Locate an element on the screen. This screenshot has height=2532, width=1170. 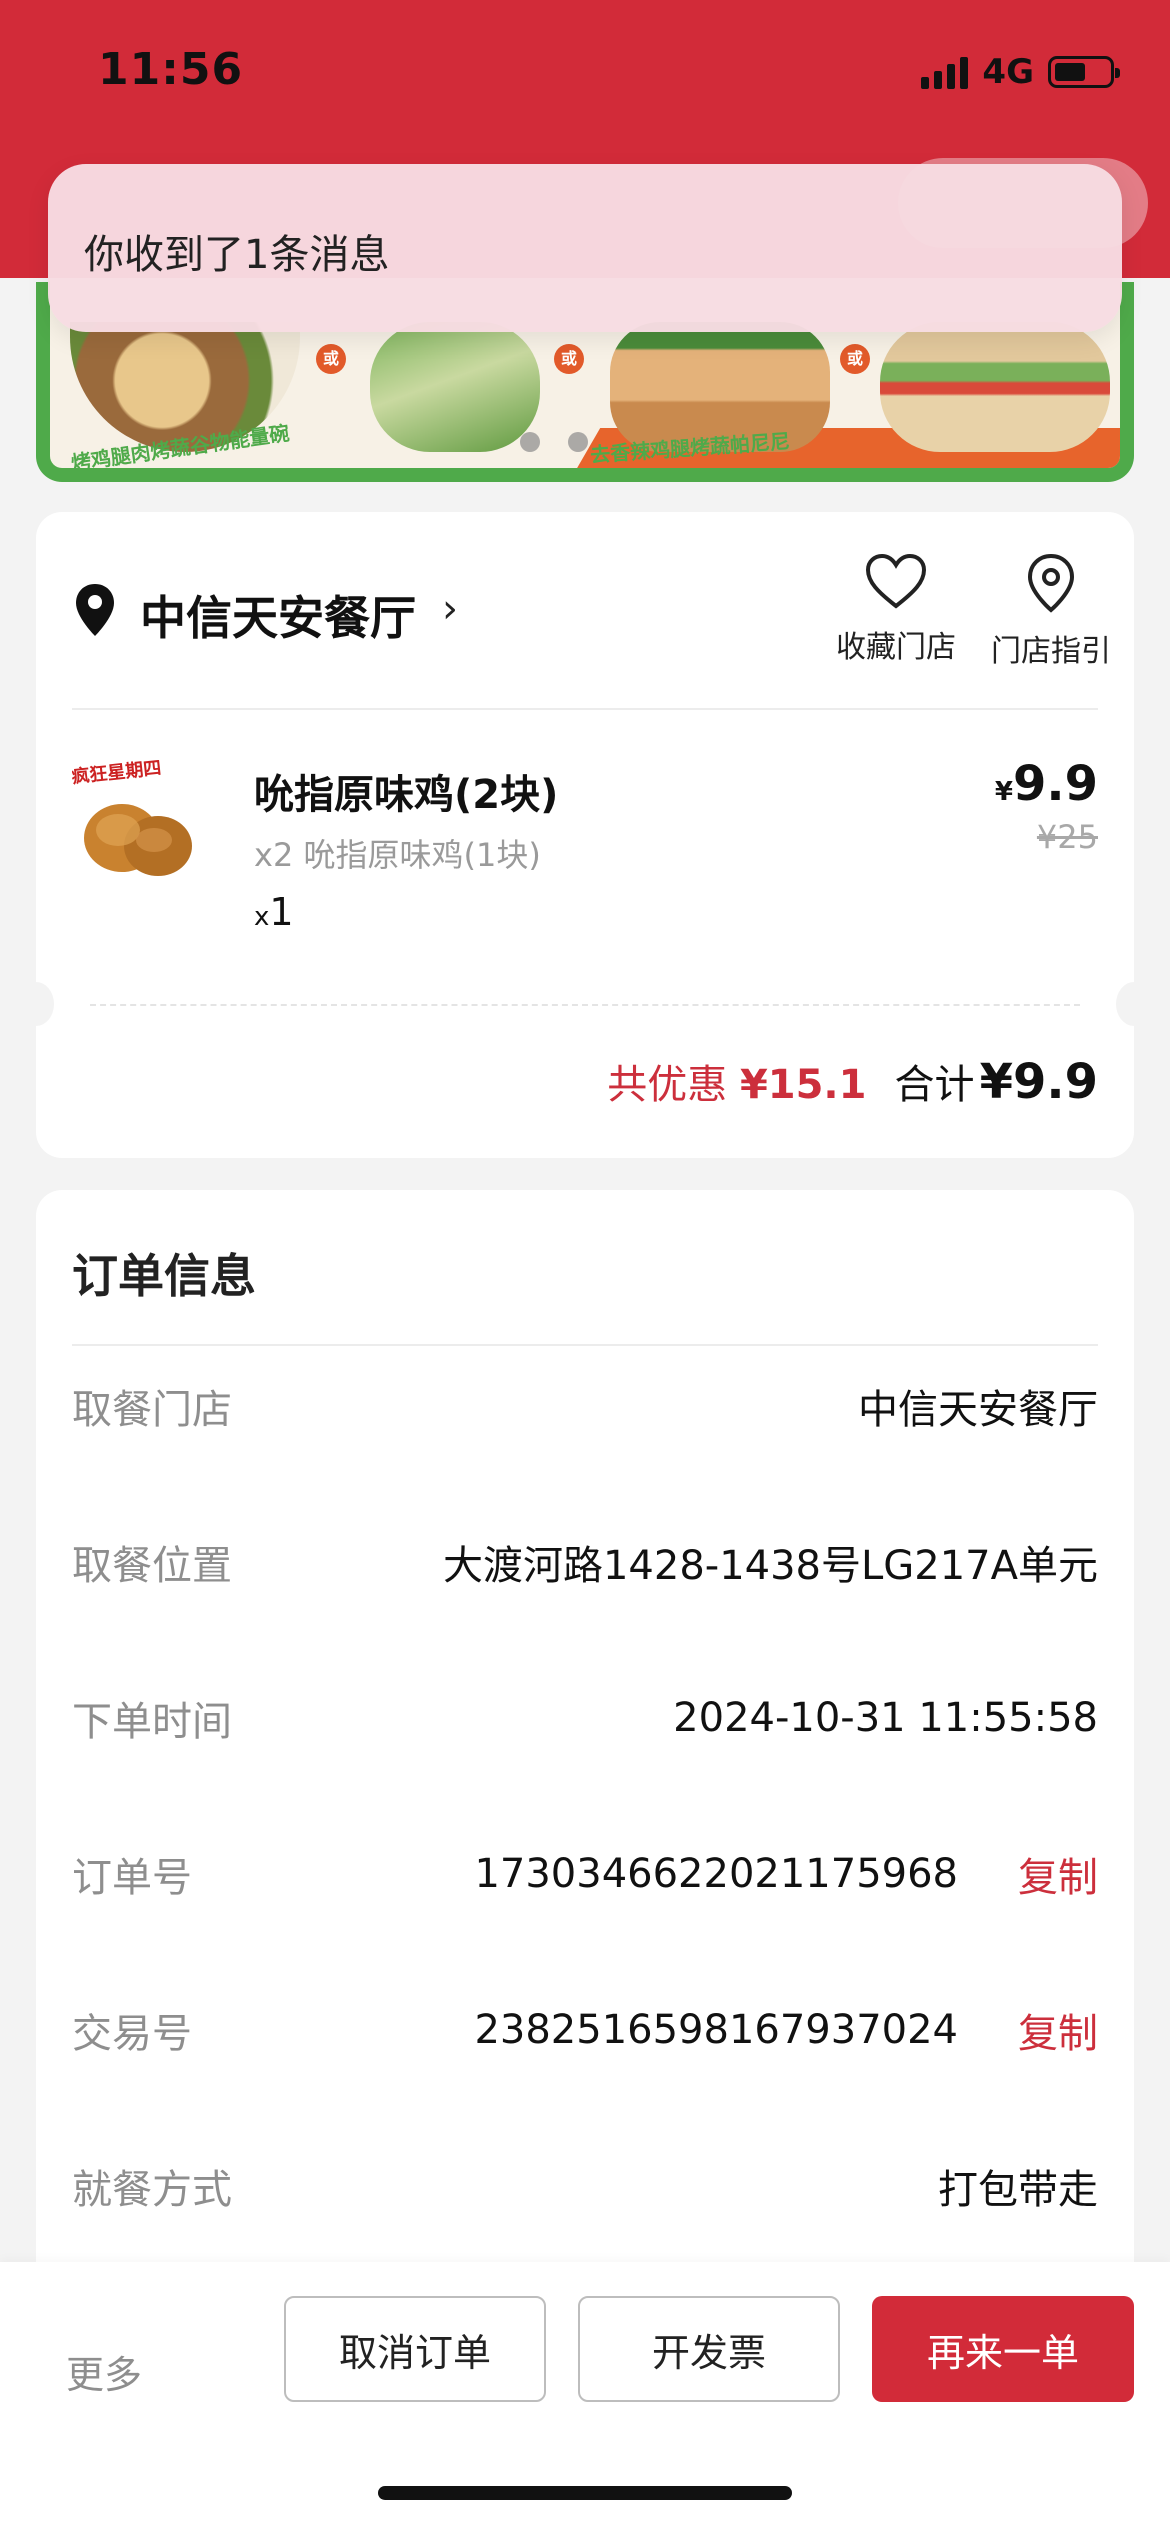
info-label: 就餐方式 is located at coordinates (152, 2190).